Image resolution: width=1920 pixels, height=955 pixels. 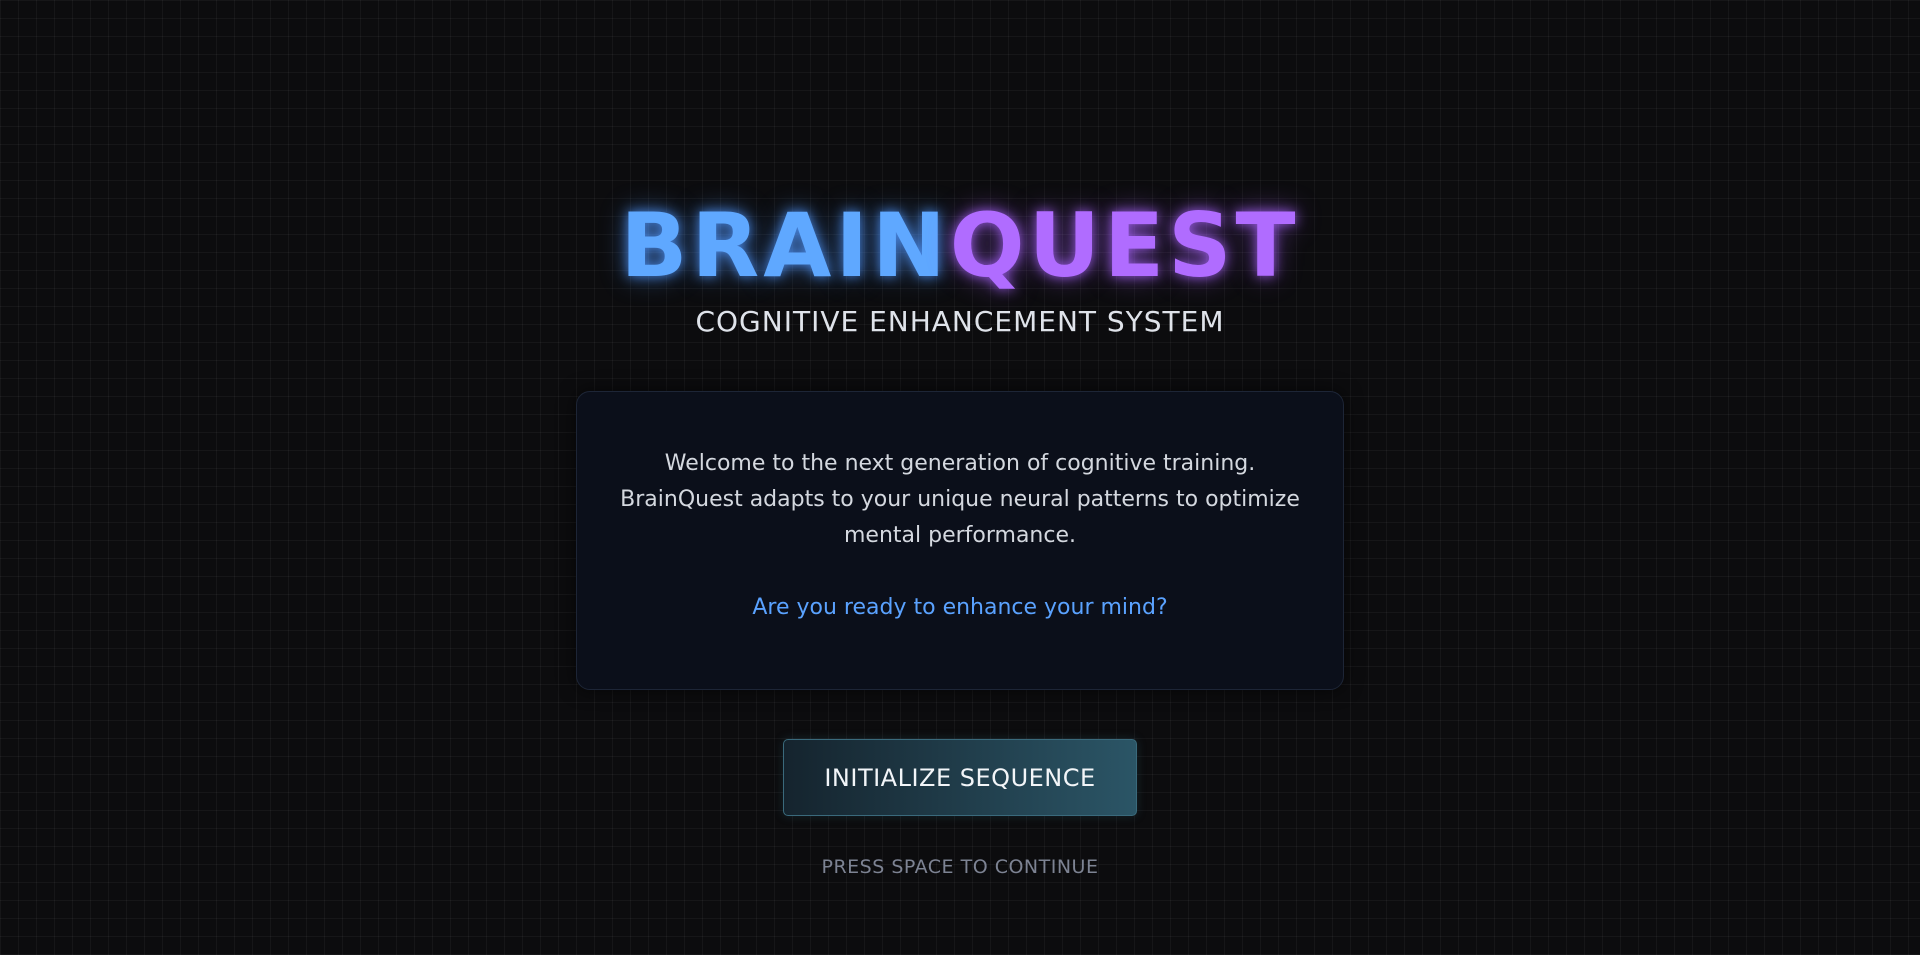 I want to click on app-logo: BRAINQUEST, so click(x=960, y=246).